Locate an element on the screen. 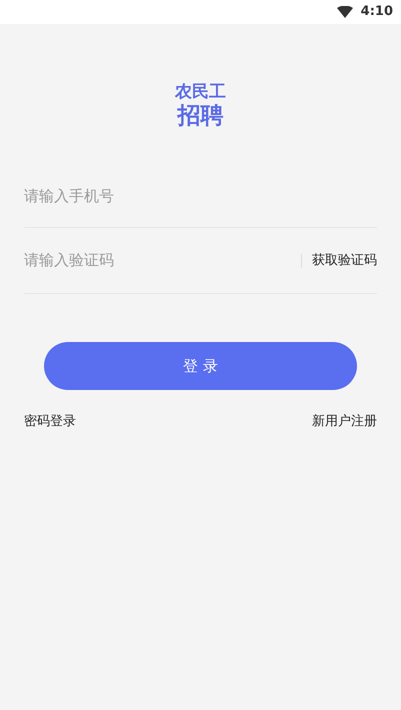  get-code-button: 获取验证码 is located at coordinates (344, 260).